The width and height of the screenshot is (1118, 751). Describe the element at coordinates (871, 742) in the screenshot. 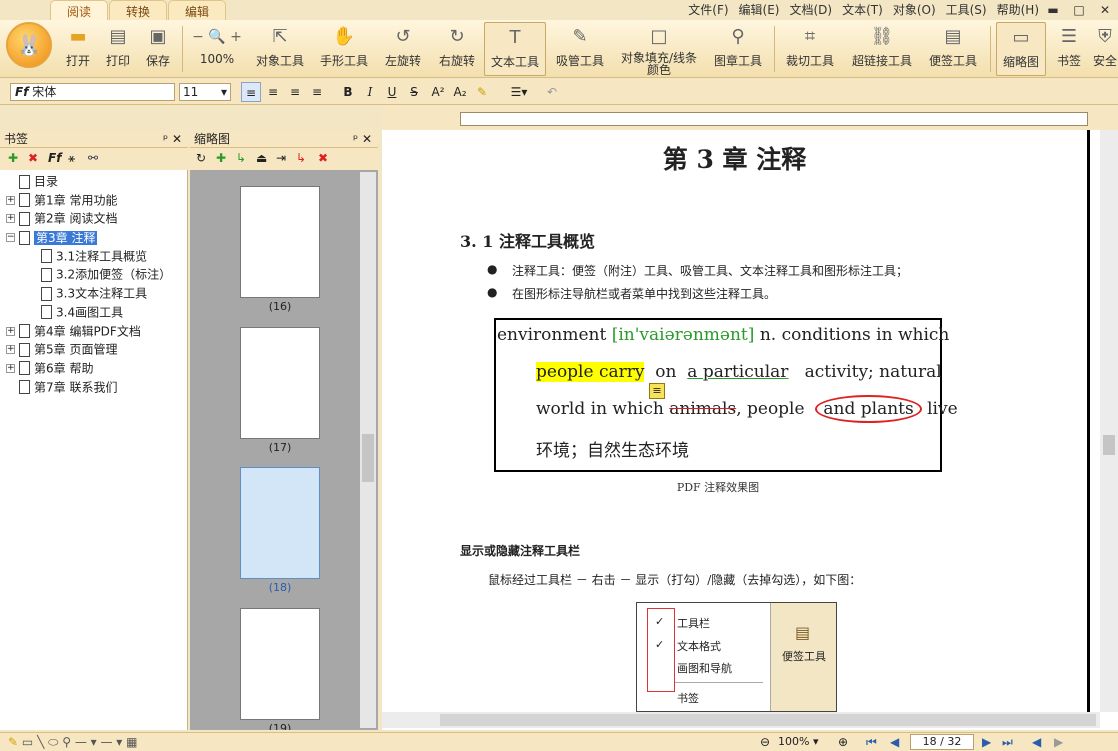

I see `first-page-icon: ⏮` at that location.